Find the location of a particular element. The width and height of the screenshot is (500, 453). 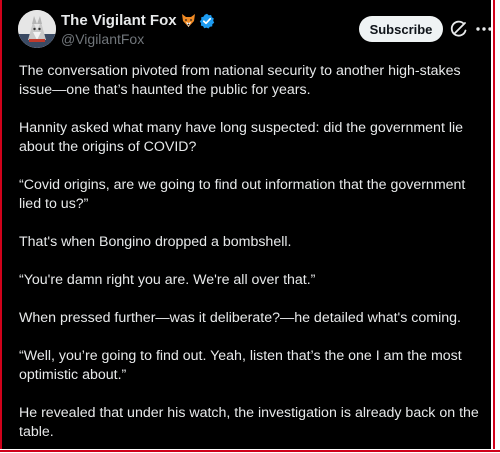

avatar is located at coordinates (37, 29).